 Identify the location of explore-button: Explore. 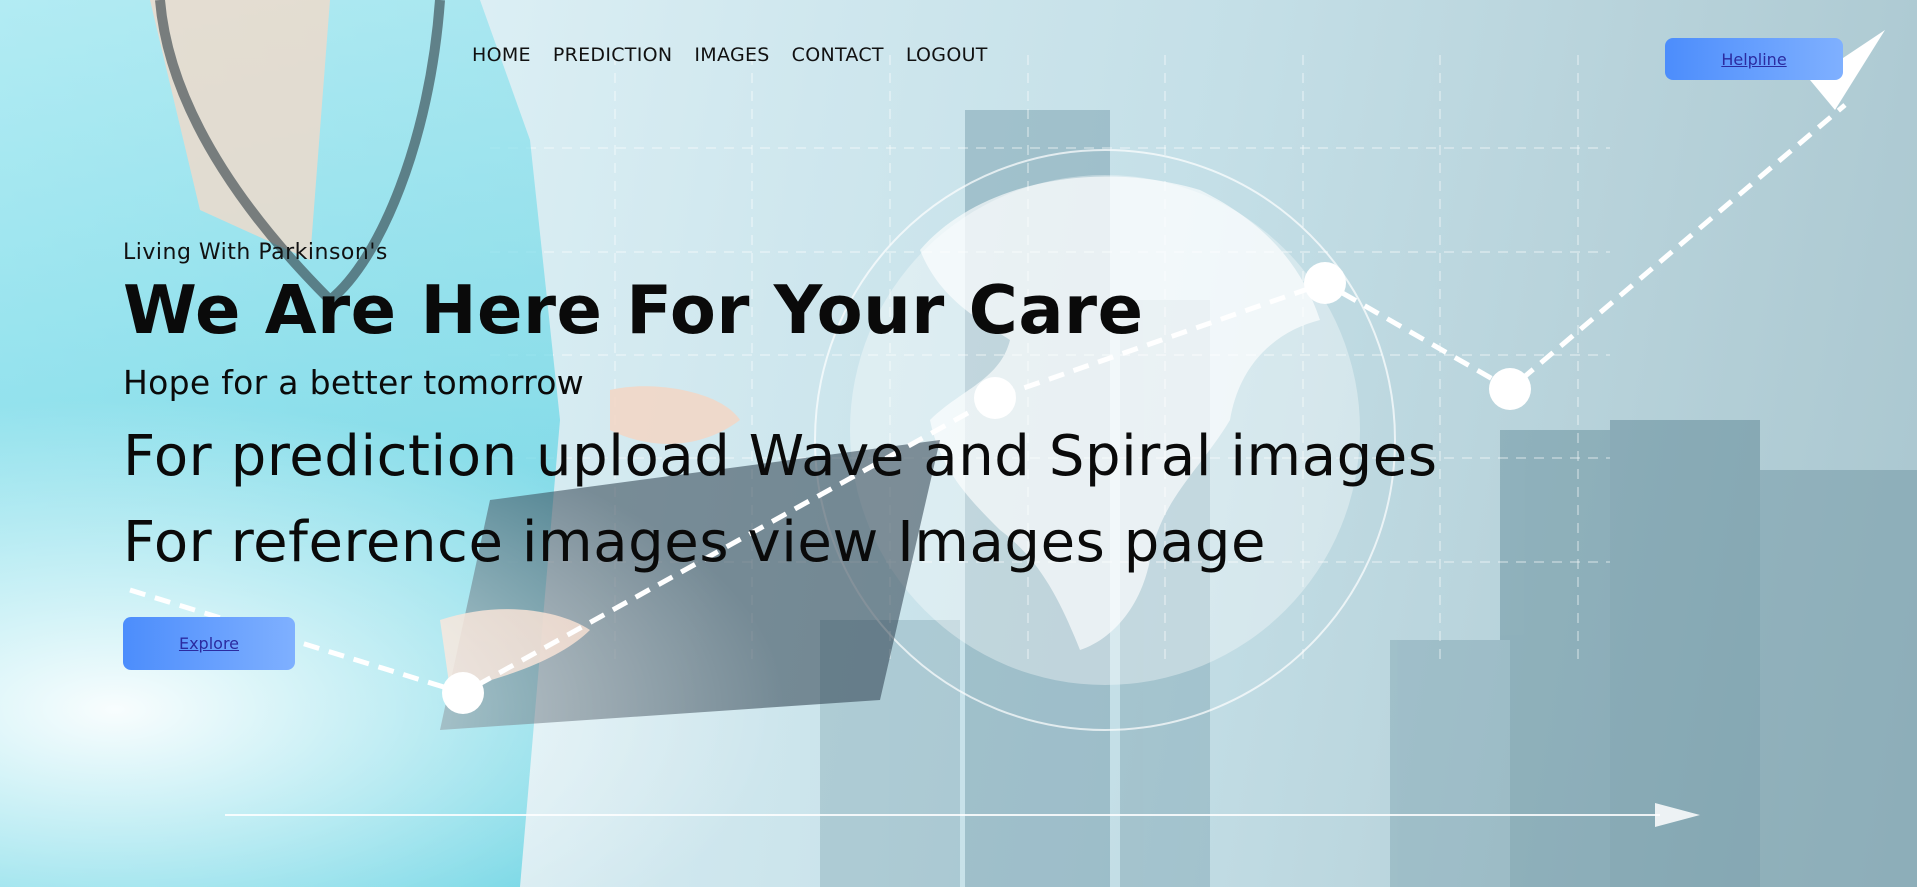
(209, 643).